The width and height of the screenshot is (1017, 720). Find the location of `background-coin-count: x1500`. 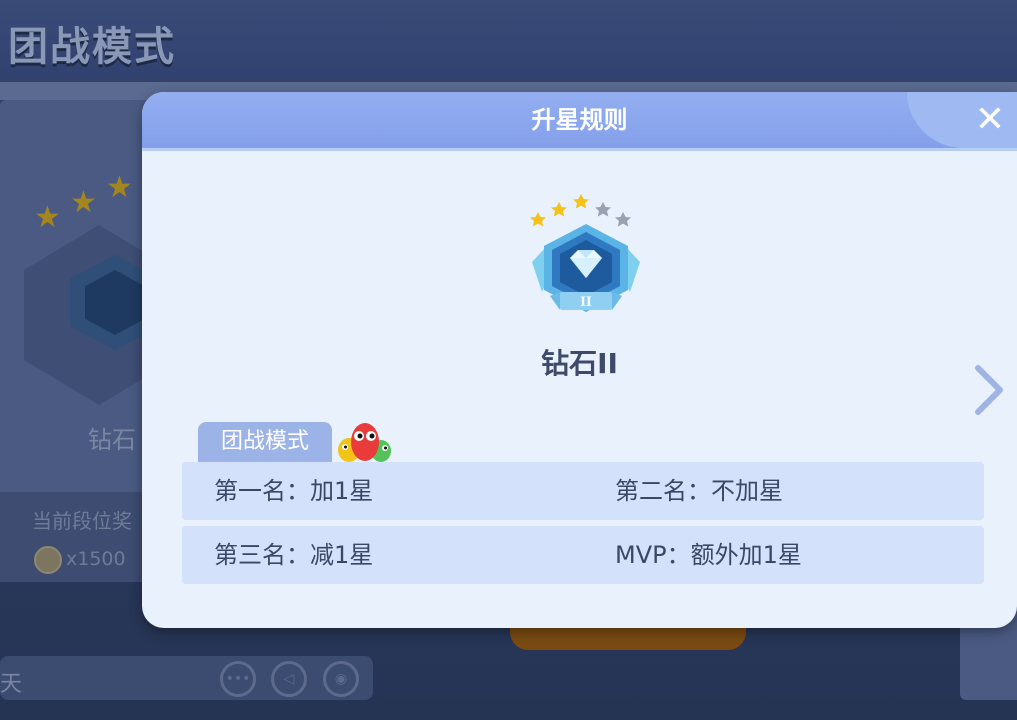

background-coin-count: x1500 is located at coordinates (96, 559).